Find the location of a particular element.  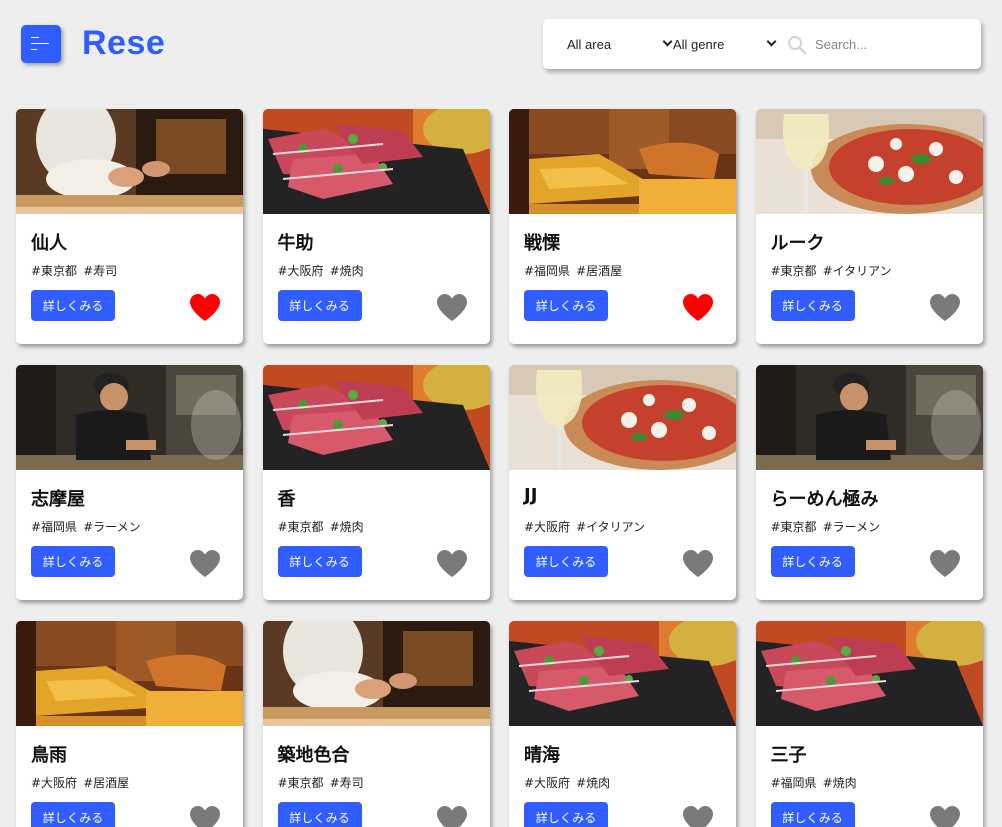

area-select: All area is located at coordinates (620, 44).